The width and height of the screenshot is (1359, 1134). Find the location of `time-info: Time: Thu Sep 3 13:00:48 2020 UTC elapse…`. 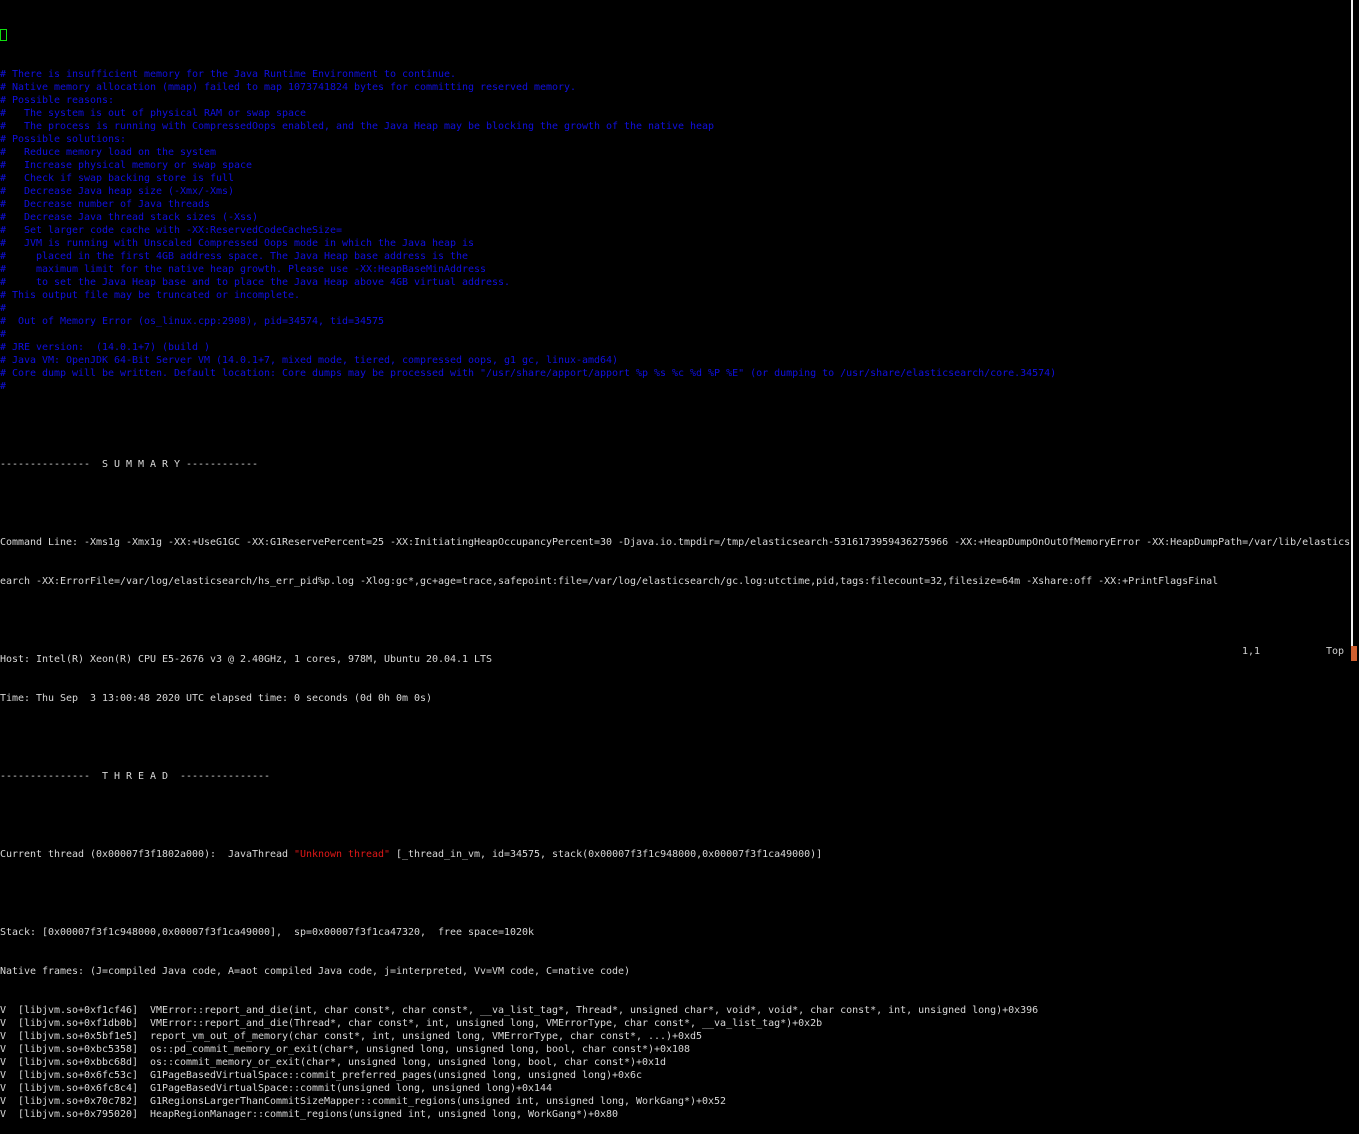

time-info: Time: Thu Sep 3 13:00:48 2020 UTC elapse… is located at coordinates (216, 698).